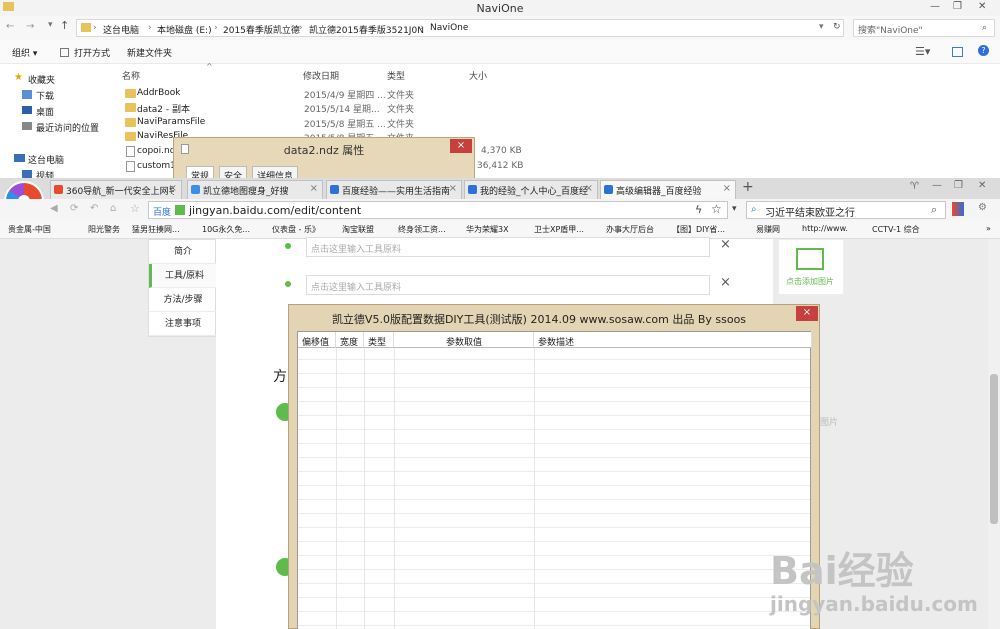 The width and height of the screenshot is (1000, 629). Describe the element at coordinates (350, 340) in the screenshot. I see `grid-header-width: 宽度` at that location.